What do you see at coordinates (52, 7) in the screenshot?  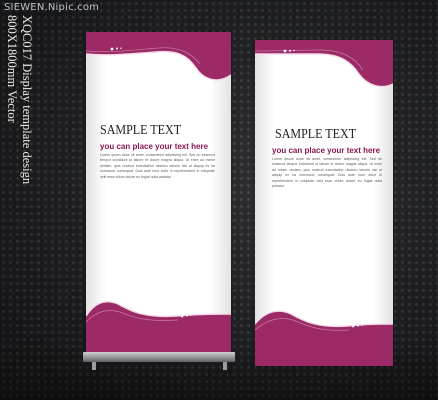 I see `watermark-text: SIEWEN.Nipic.com` at bounding box center [52, 7].